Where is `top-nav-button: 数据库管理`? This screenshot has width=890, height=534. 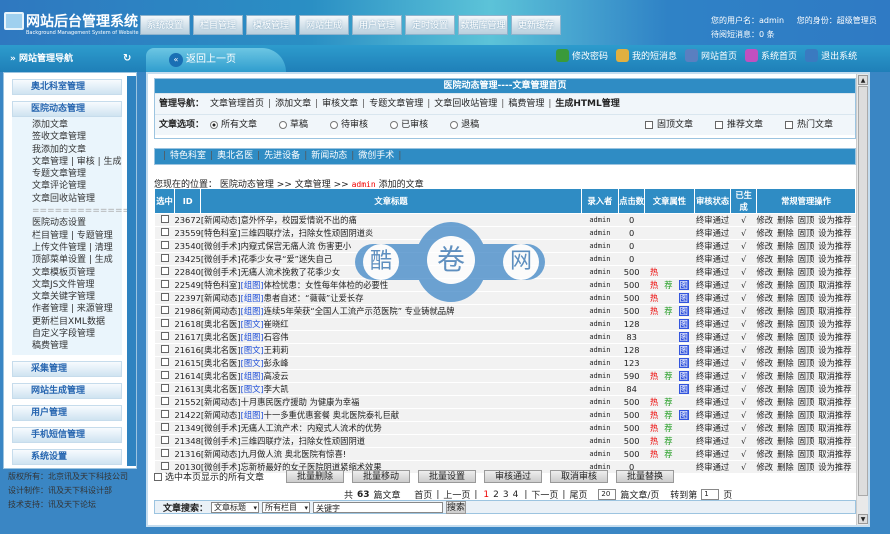 top-nav-button: 数据库管理 is located at coordinates (483, 25).